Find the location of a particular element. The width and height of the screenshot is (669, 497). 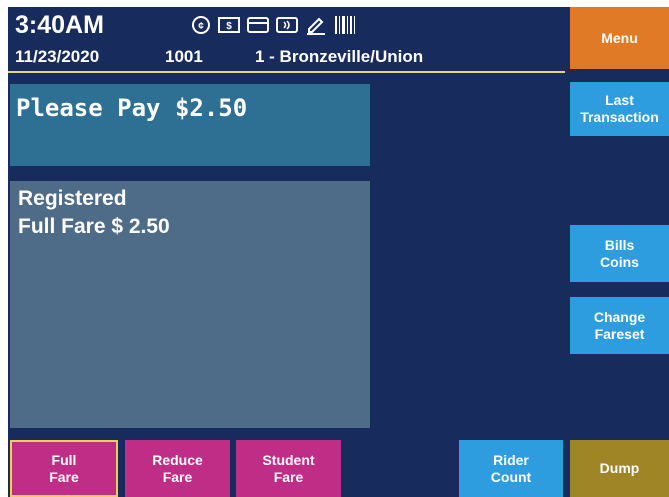

last-transaction-button: Last Transaction is located at coordinates (619, 109).